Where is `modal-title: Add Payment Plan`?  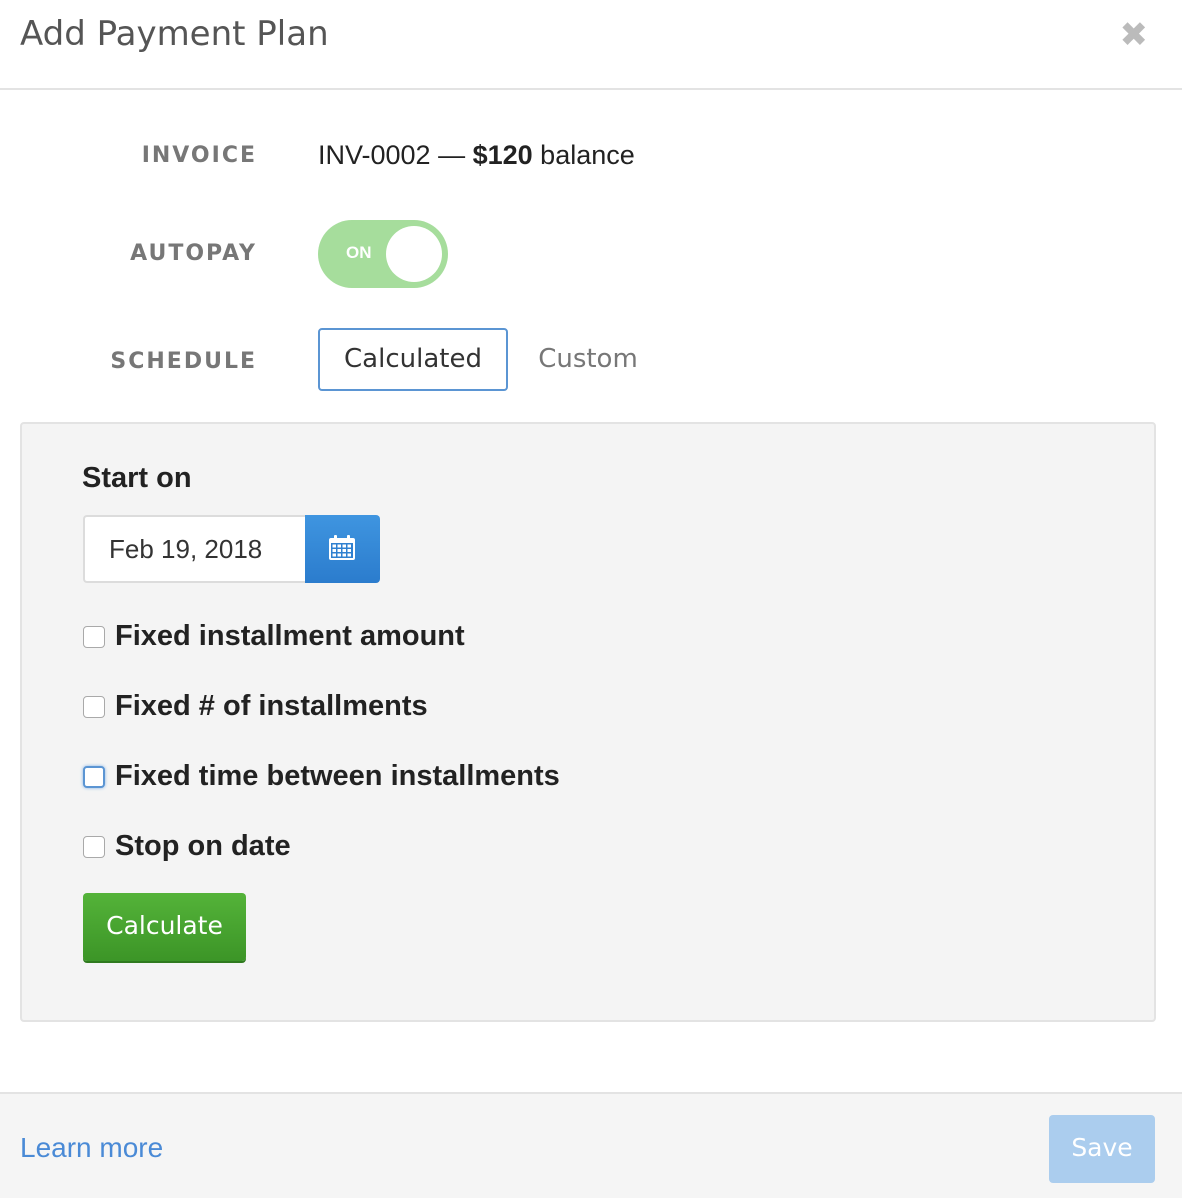 modal-title: Add Payment Plan is located at coordinates (174, 34).